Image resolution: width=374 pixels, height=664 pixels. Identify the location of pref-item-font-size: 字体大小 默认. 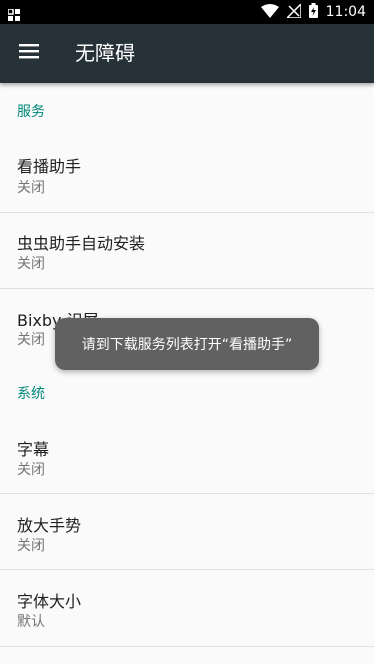
(187, 608).